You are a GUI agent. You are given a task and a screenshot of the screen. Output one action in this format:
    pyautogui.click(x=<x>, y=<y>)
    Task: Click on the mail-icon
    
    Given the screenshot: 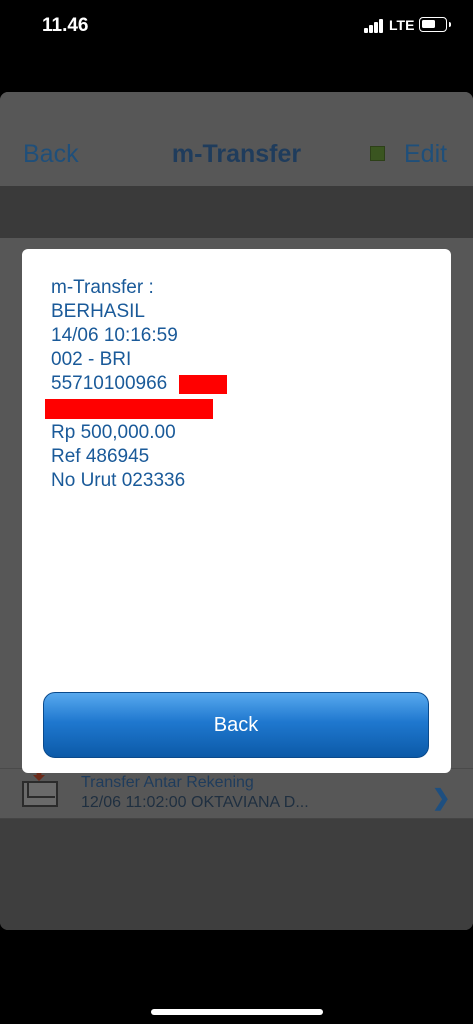 What is the action you would take?
    pyautogui.click(x=40, y=794)
    